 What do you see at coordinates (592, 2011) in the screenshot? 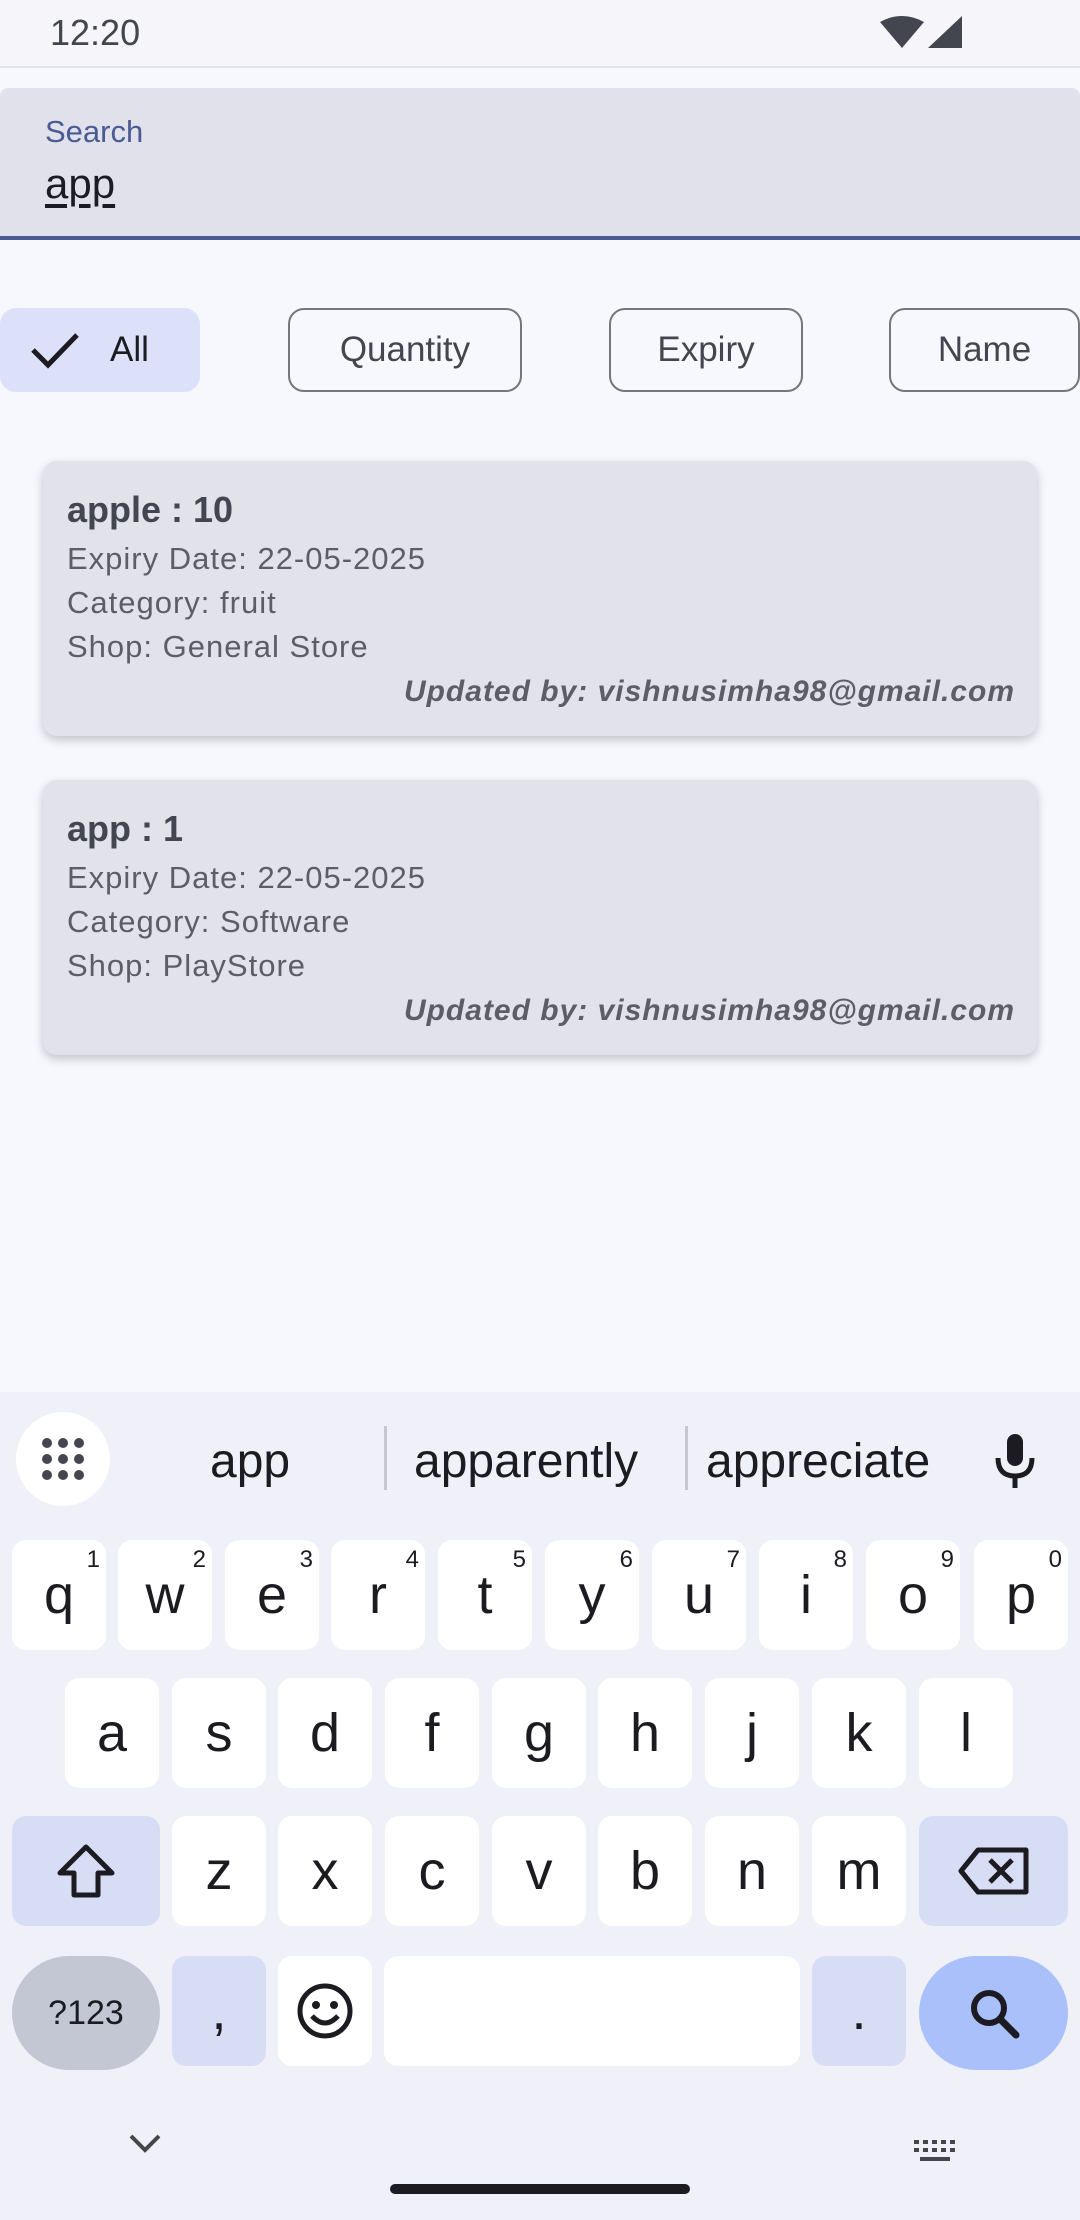
I see `space-key` at bounding box center [592, 2011].